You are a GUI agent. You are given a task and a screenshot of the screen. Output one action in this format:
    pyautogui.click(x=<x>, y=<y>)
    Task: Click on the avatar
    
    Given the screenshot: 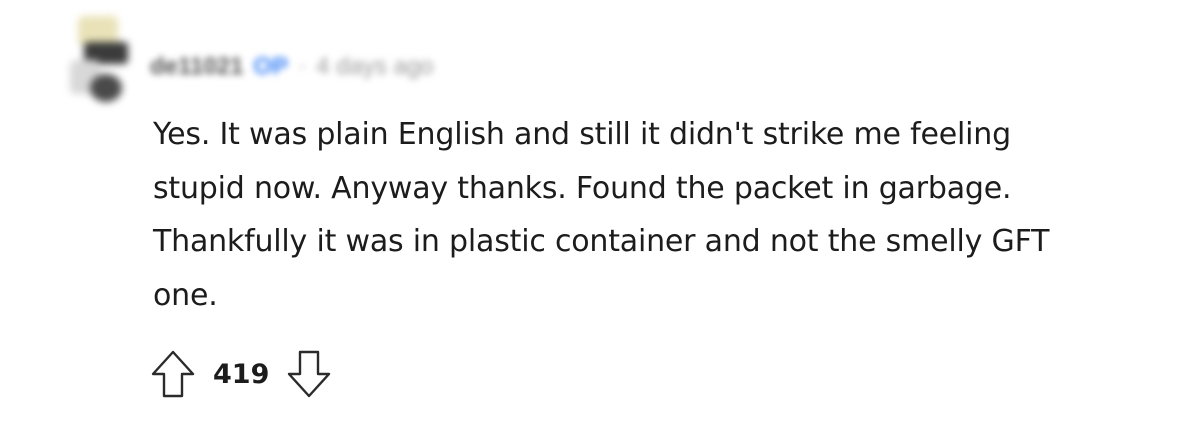 What is the action you would take?
    pyautogui.click(x=100, y=58)
    